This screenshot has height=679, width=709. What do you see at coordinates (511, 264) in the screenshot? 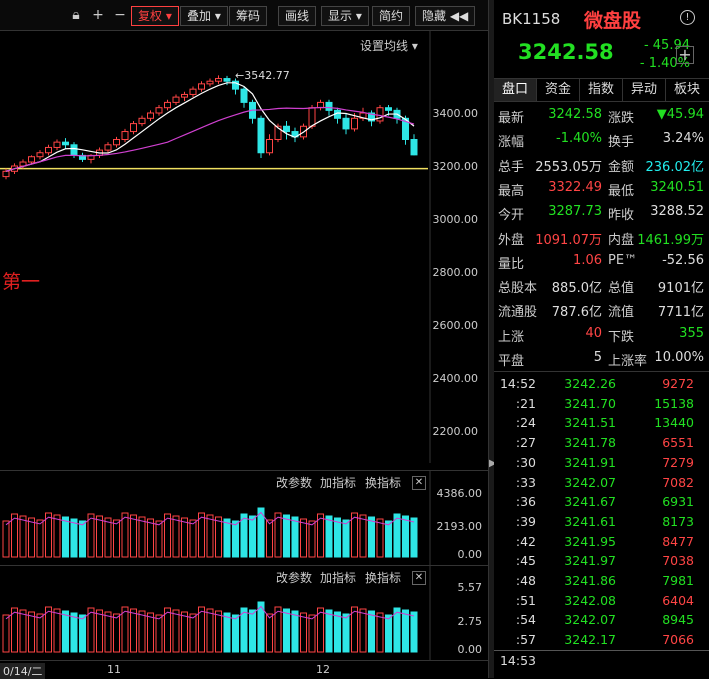
I see `stat-label: 量比` at bounding box center [511, 264].